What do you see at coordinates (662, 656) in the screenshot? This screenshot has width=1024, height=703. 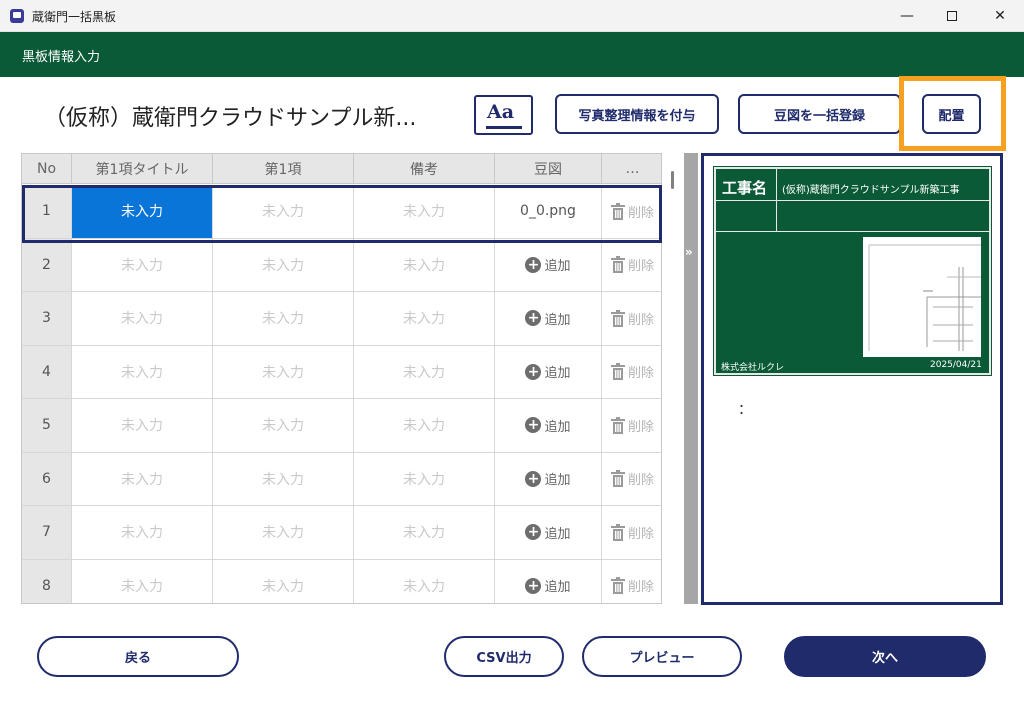 I see `preview-button: プレビュー` at bounding box center [662, 656].